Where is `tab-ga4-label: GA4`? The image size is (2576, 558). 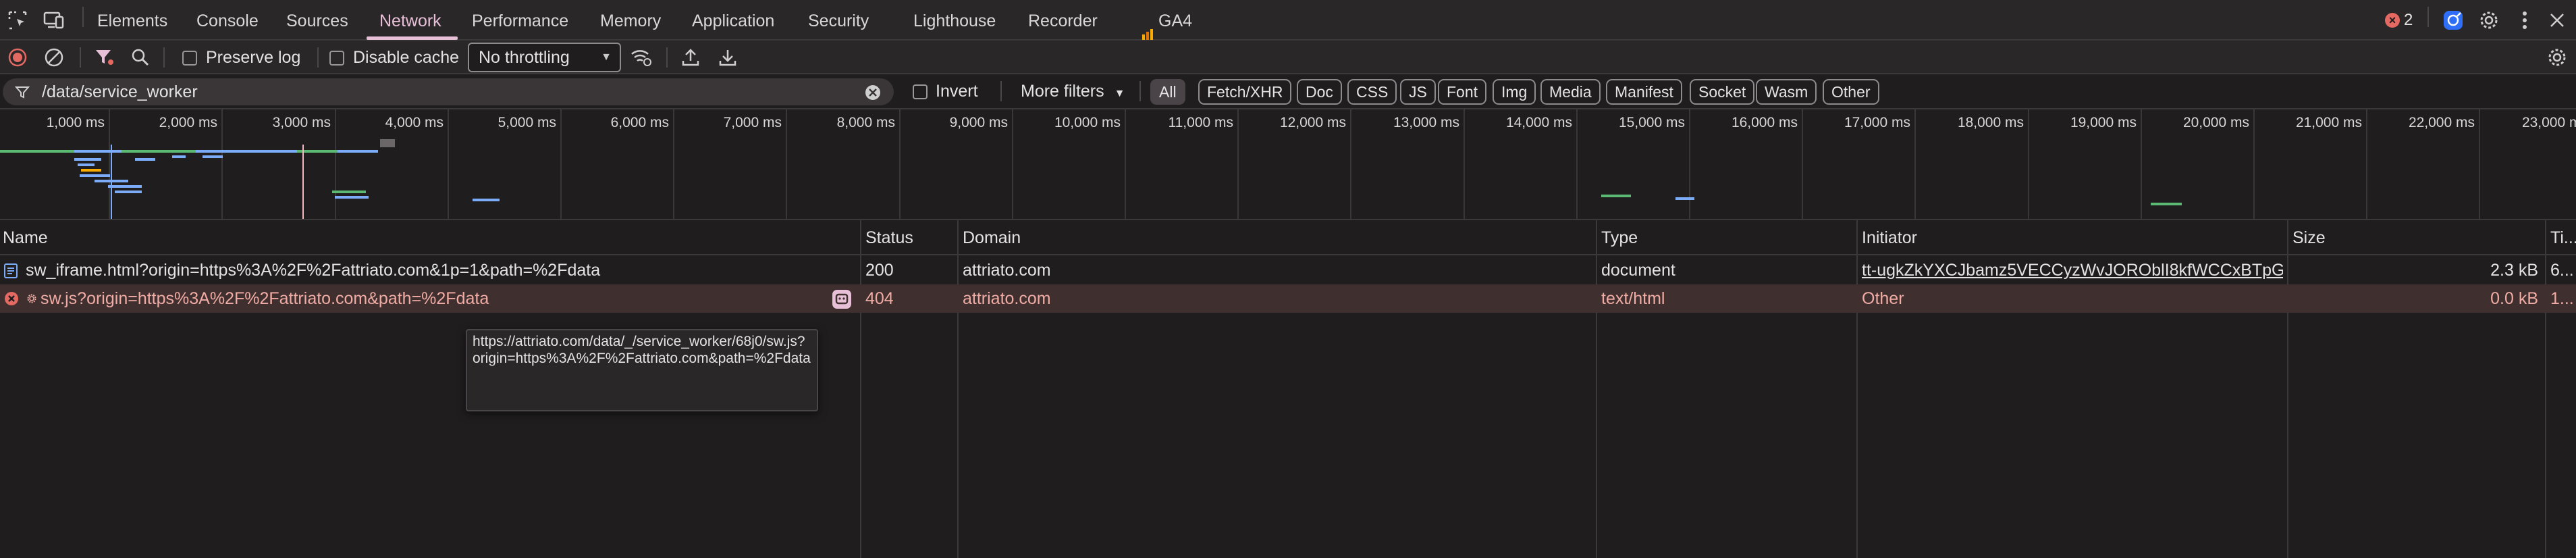 tab-ga4-label: GA4 is located at coordinates (1175, 20).